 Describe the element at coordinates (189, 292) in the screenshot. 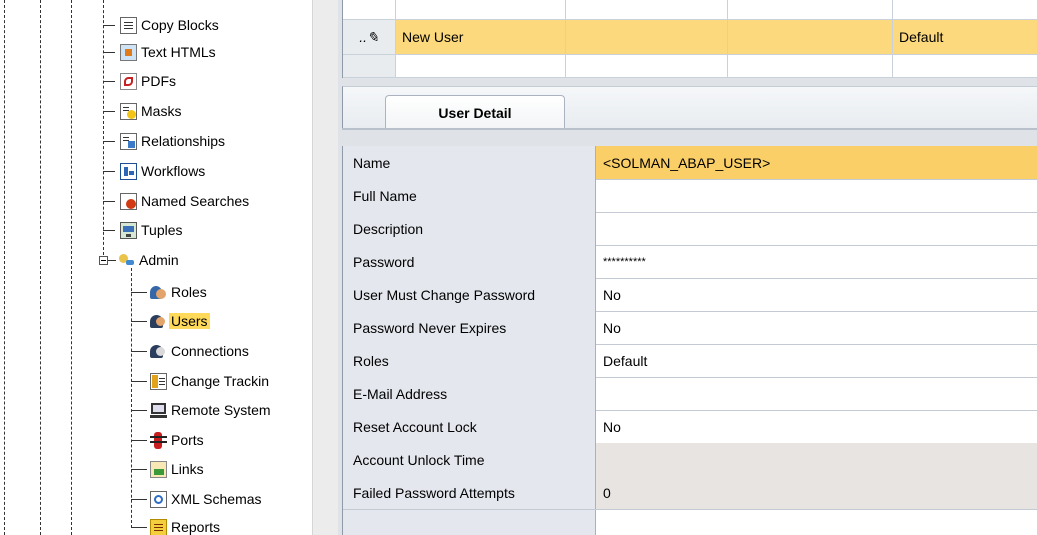

I see `tree-item-label: Roles` at that location.